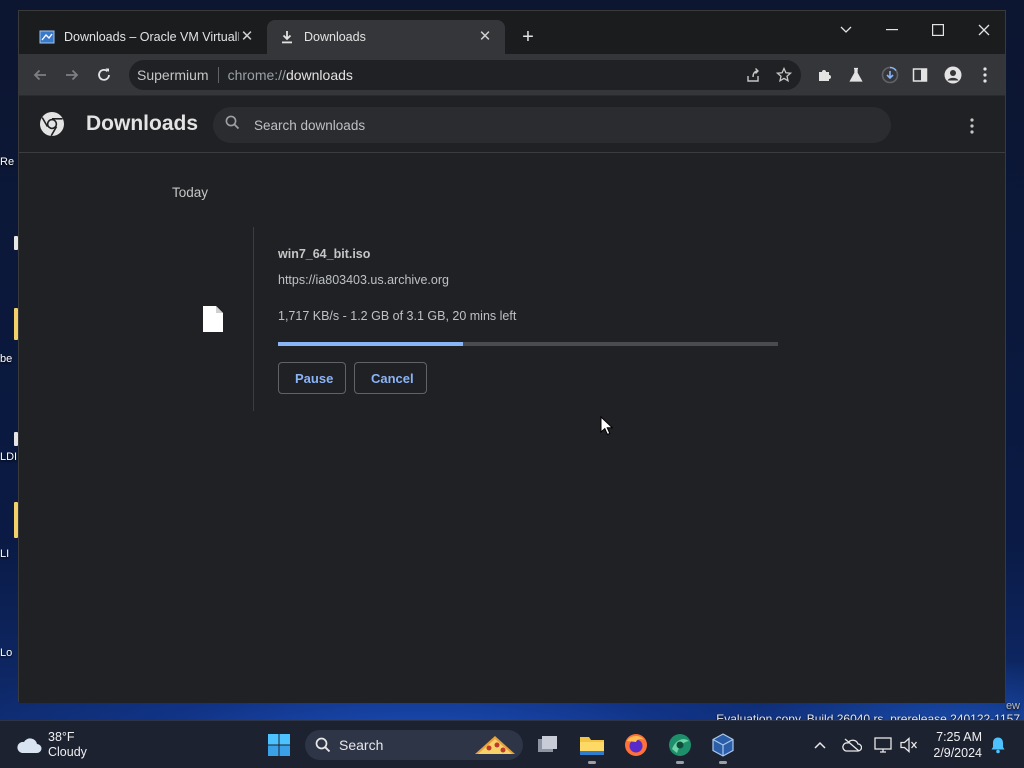  I want to click on show-hidden-icons-chevron-icon, so click(820, 745).